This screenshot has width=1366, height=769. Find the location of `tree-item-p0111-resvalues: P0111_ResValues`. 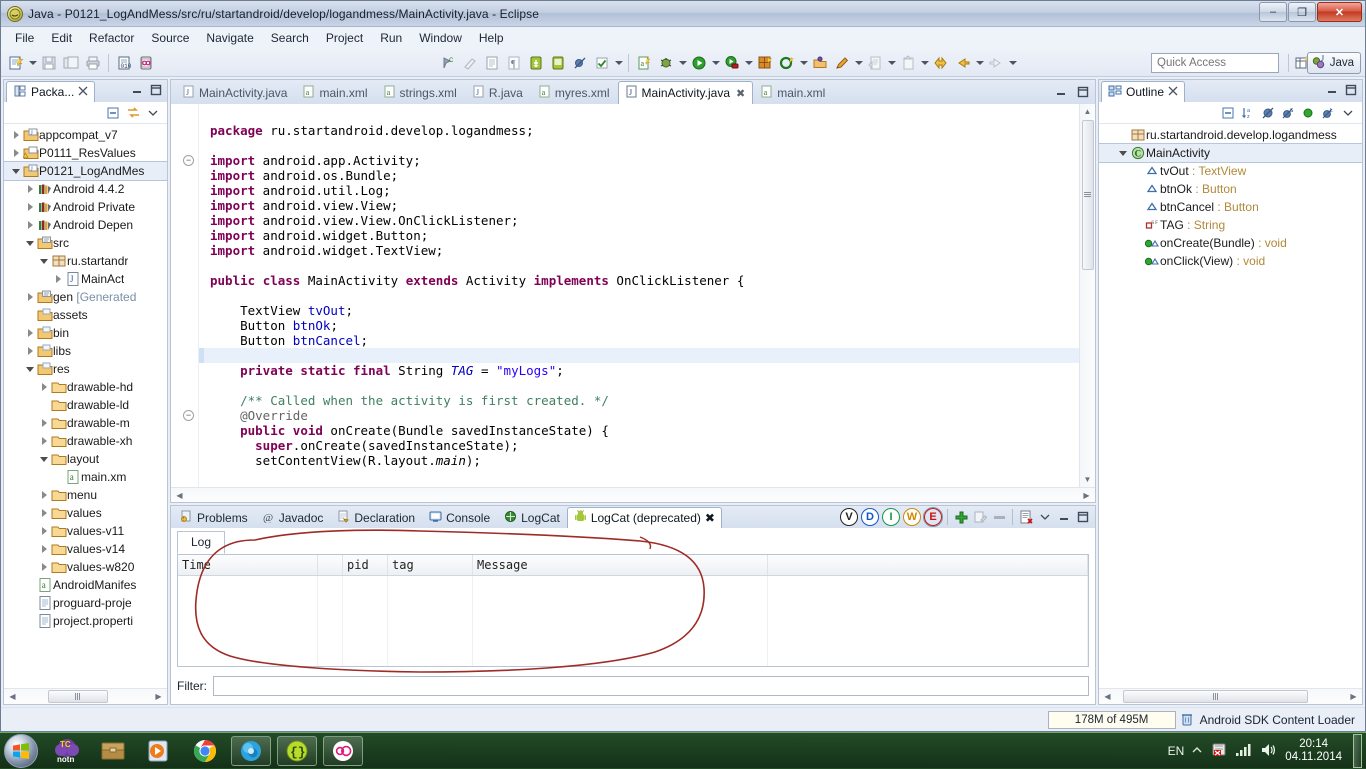

tree-item-p0111-resvalues: P0111_ResValues is located at coordinates (85, 153).